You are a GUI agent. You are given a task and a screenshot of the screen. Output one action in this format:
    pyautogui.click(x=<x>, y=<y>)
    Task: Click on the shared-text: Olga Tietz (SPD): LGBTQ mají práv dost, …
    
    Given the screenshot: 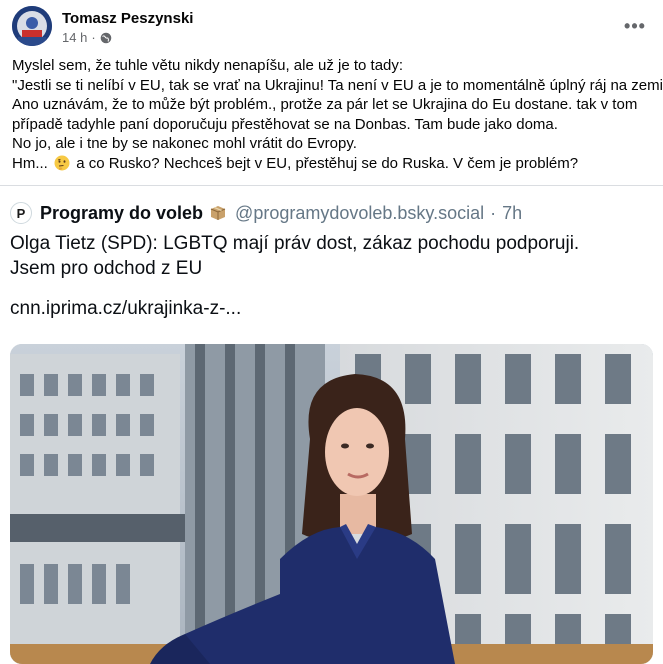 What is the action you would take?
    pyautogui.click(x=294, y=256)
    